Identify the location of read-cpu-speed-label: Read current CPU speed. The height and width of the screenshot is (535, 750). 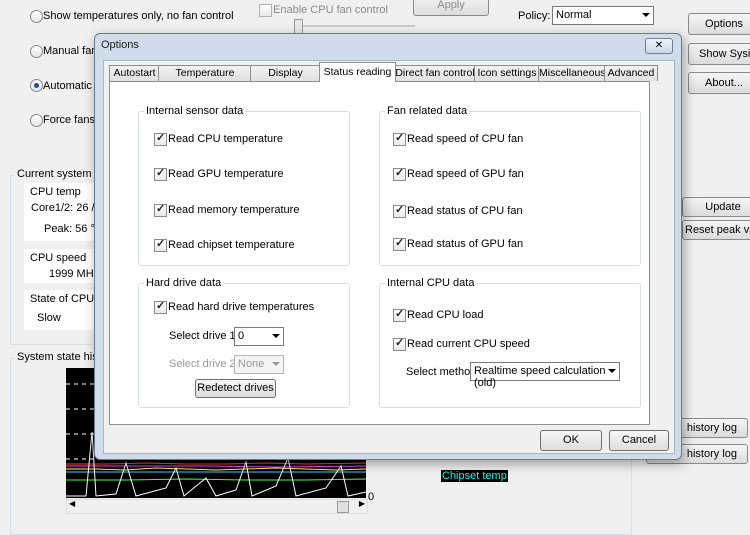
(468, 344).